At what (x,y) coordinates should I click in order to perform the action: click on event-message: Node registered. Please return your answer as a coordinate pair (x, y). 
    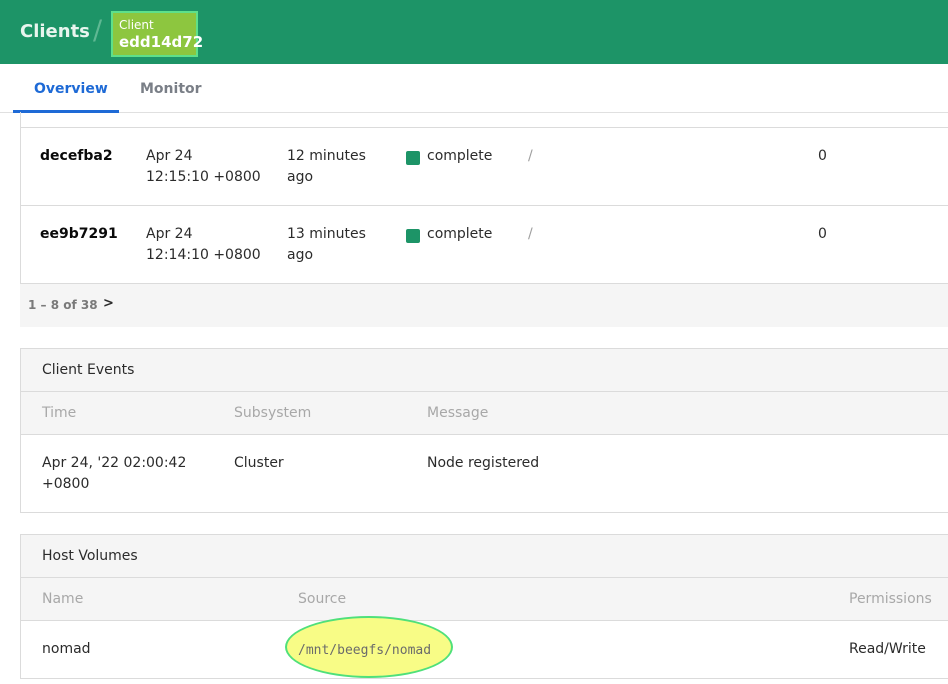
    Looking at the image, I should click on (483, 463).